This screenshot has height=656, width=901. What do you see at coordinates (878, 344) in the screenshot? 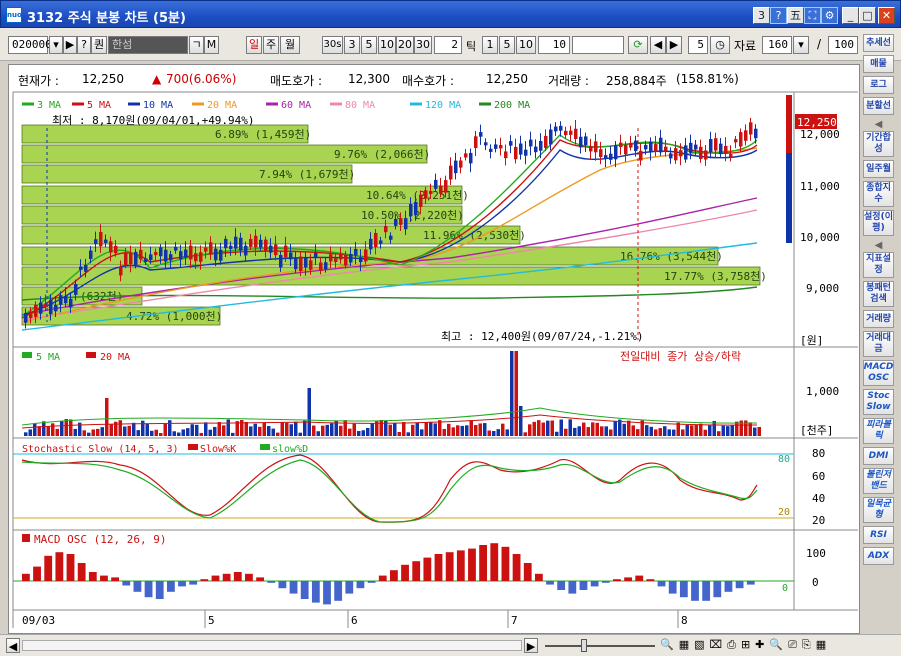
I see `sidebar-button: 거래대금` at bounding box center [878, 344].